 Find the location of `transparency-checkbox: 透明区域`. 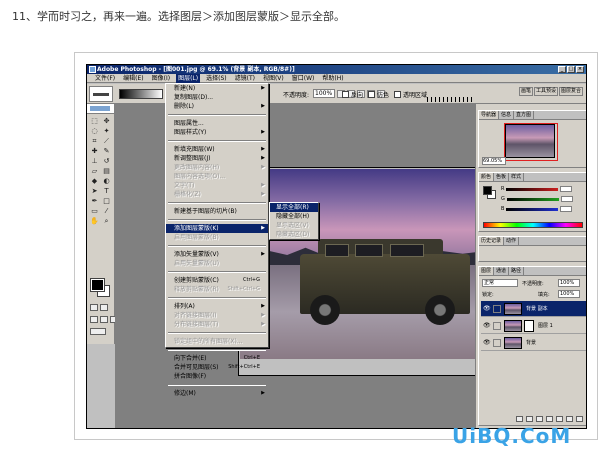

transparency-checkbox: 透明区域 is located at coordinates (410, 94).